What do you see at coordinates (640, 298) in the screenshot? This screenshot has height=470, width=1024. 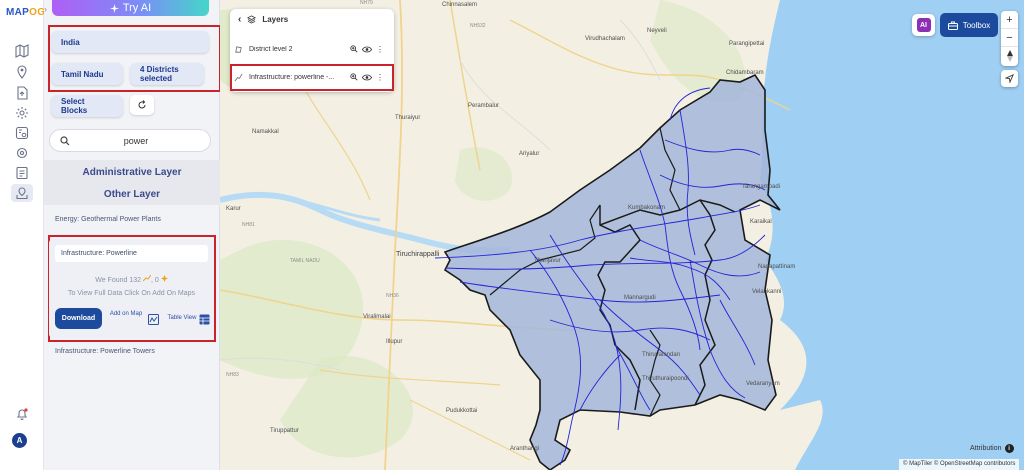 I see `map-label-mannargudi: Mannargudi` at bounding box center [640, 298].